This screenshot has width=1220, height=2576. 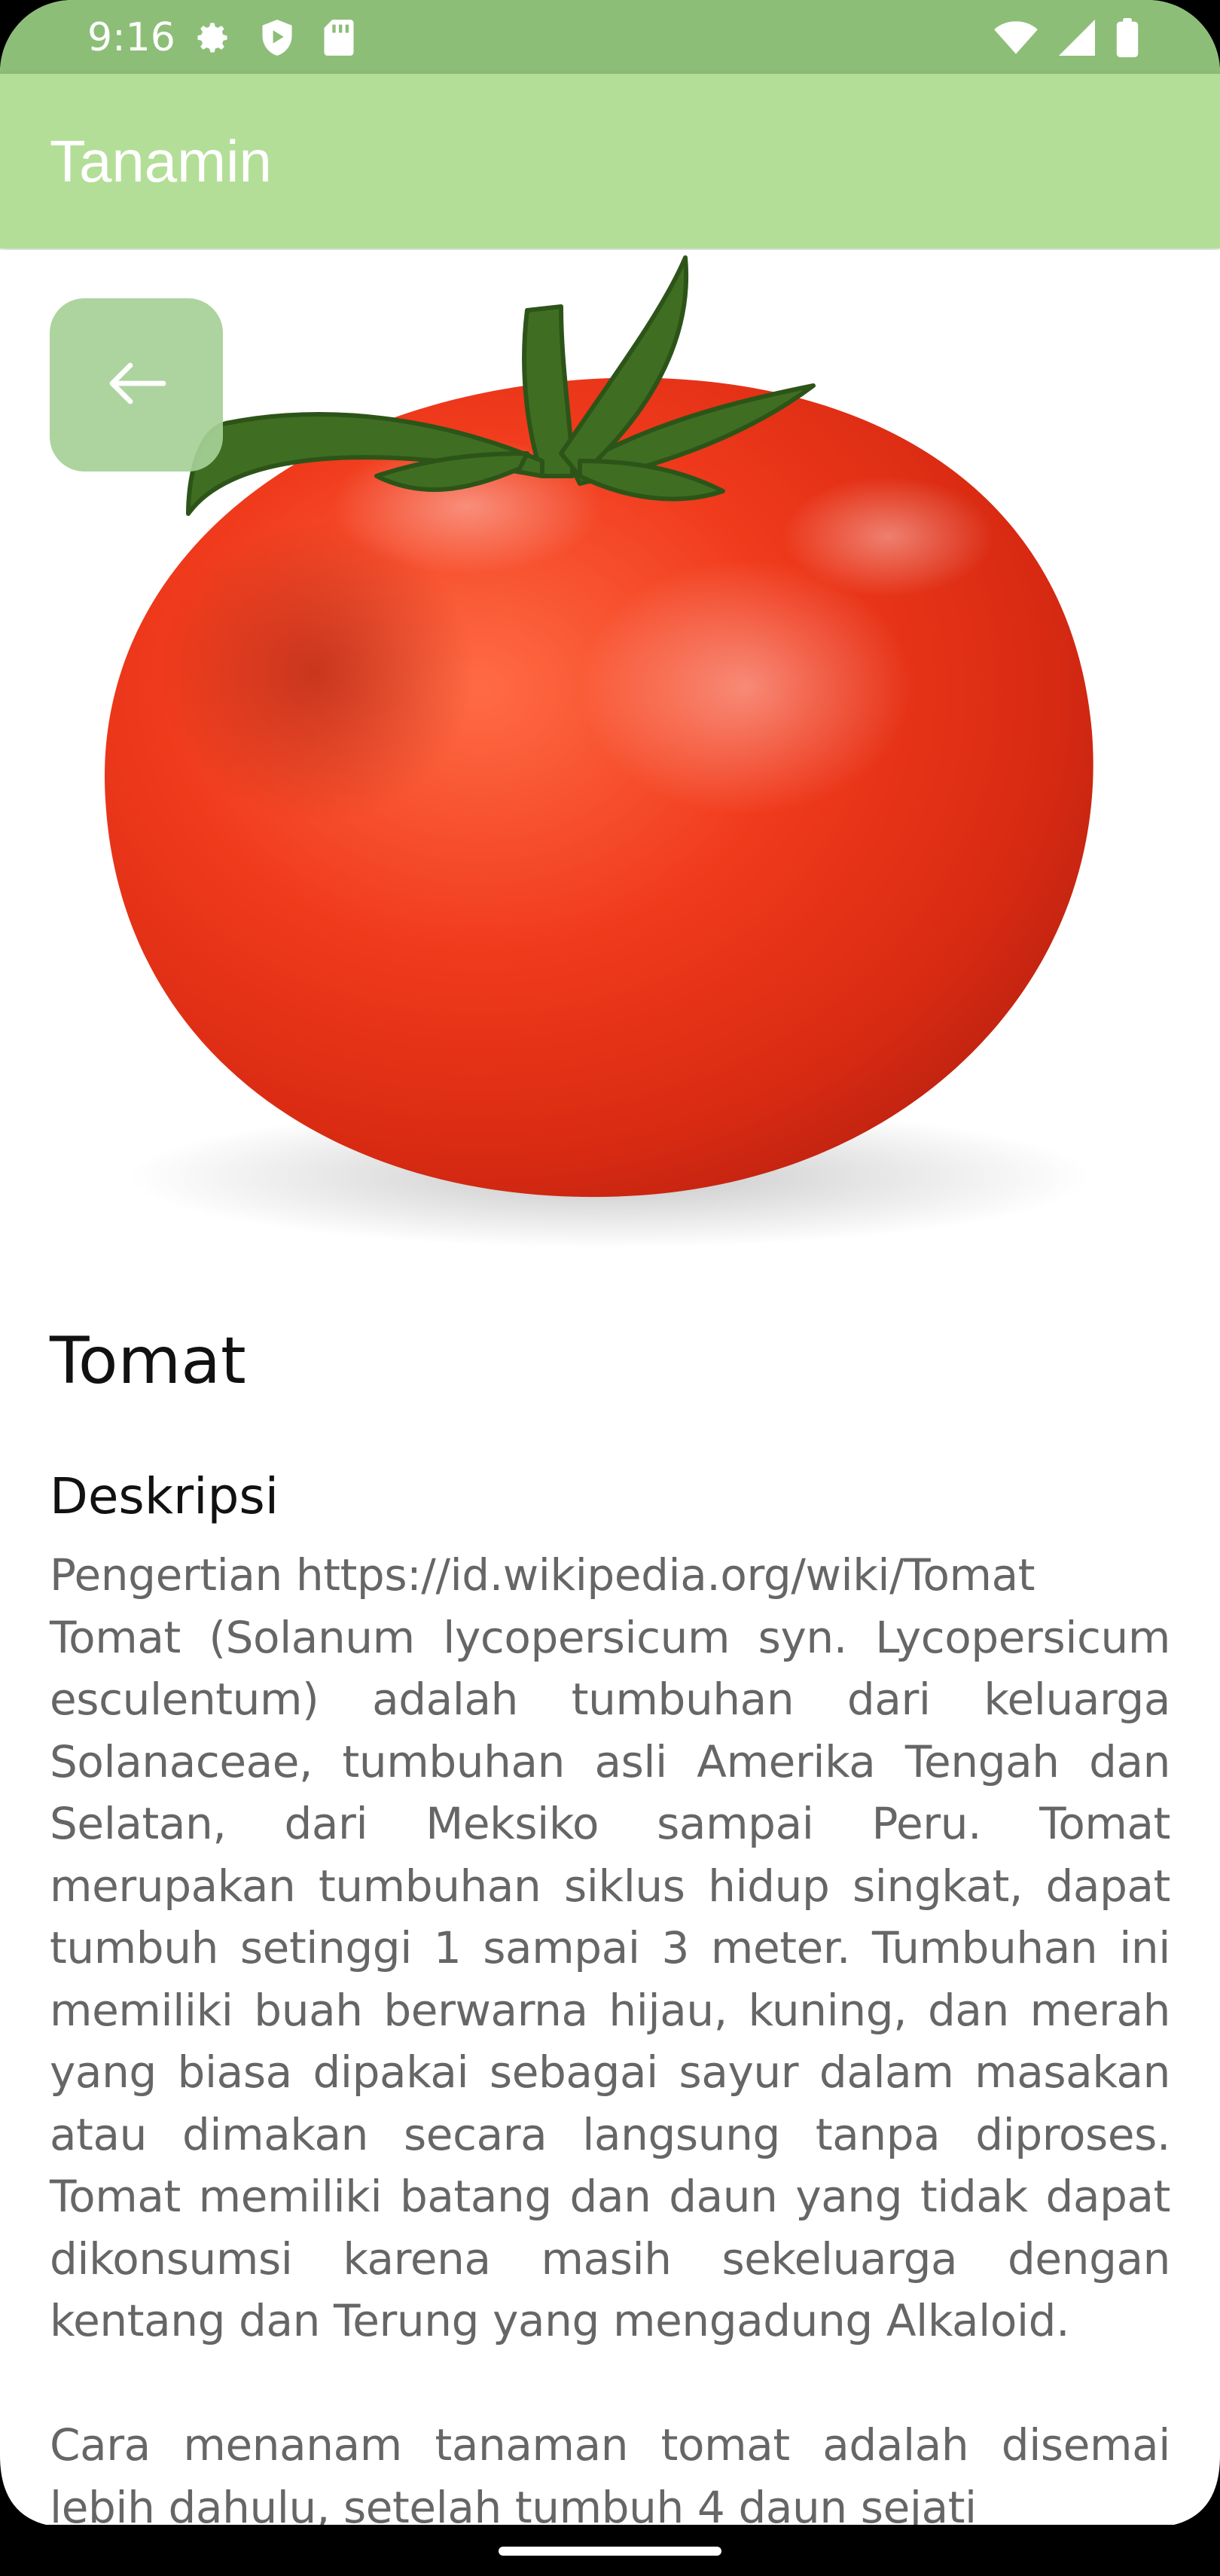 What do you see at coordinates (1016, 38) in the screenshot?
I see `wifi-icon` at bounding box center [1016, 38].